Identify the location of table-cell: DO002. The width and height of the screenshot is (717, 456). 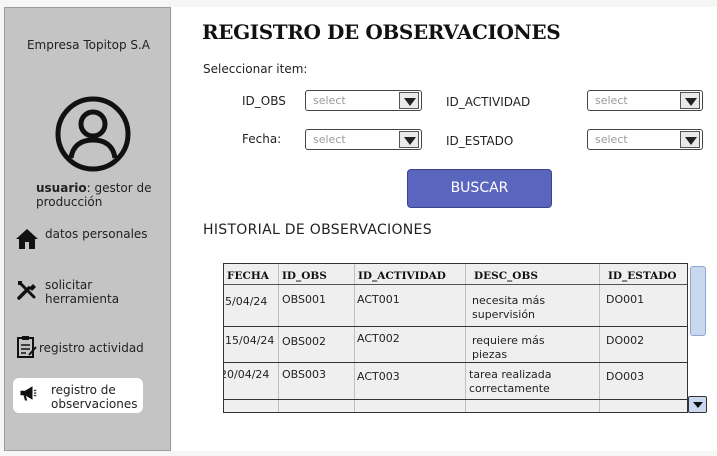
(625, 340).